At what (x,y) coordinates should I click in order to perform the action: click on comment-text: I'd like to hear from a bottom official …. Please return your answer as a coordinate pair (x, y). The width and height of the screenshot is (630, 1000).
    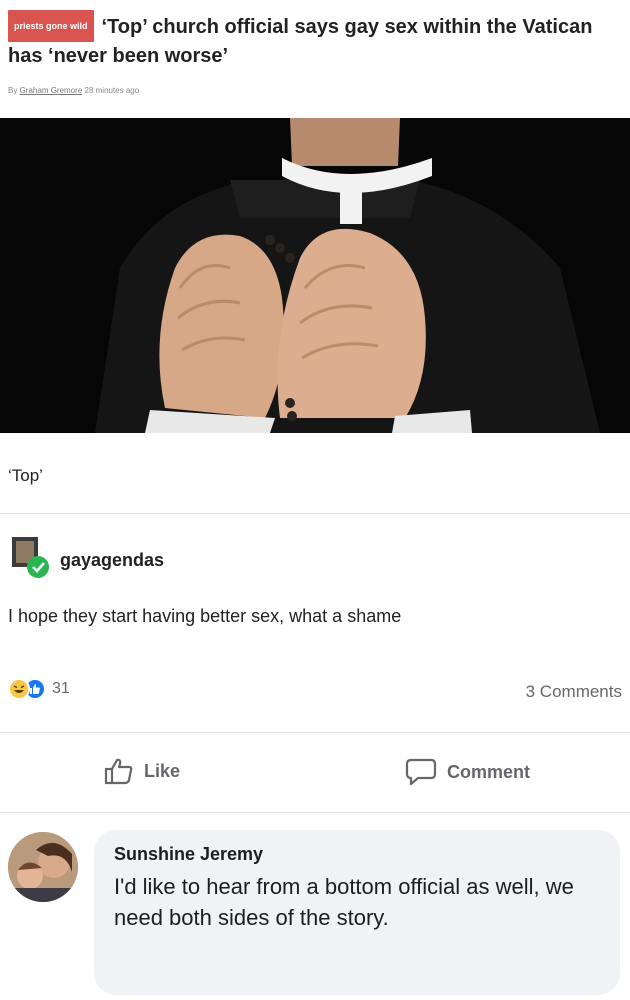
    Looking at the image, I should click on (344, 902).